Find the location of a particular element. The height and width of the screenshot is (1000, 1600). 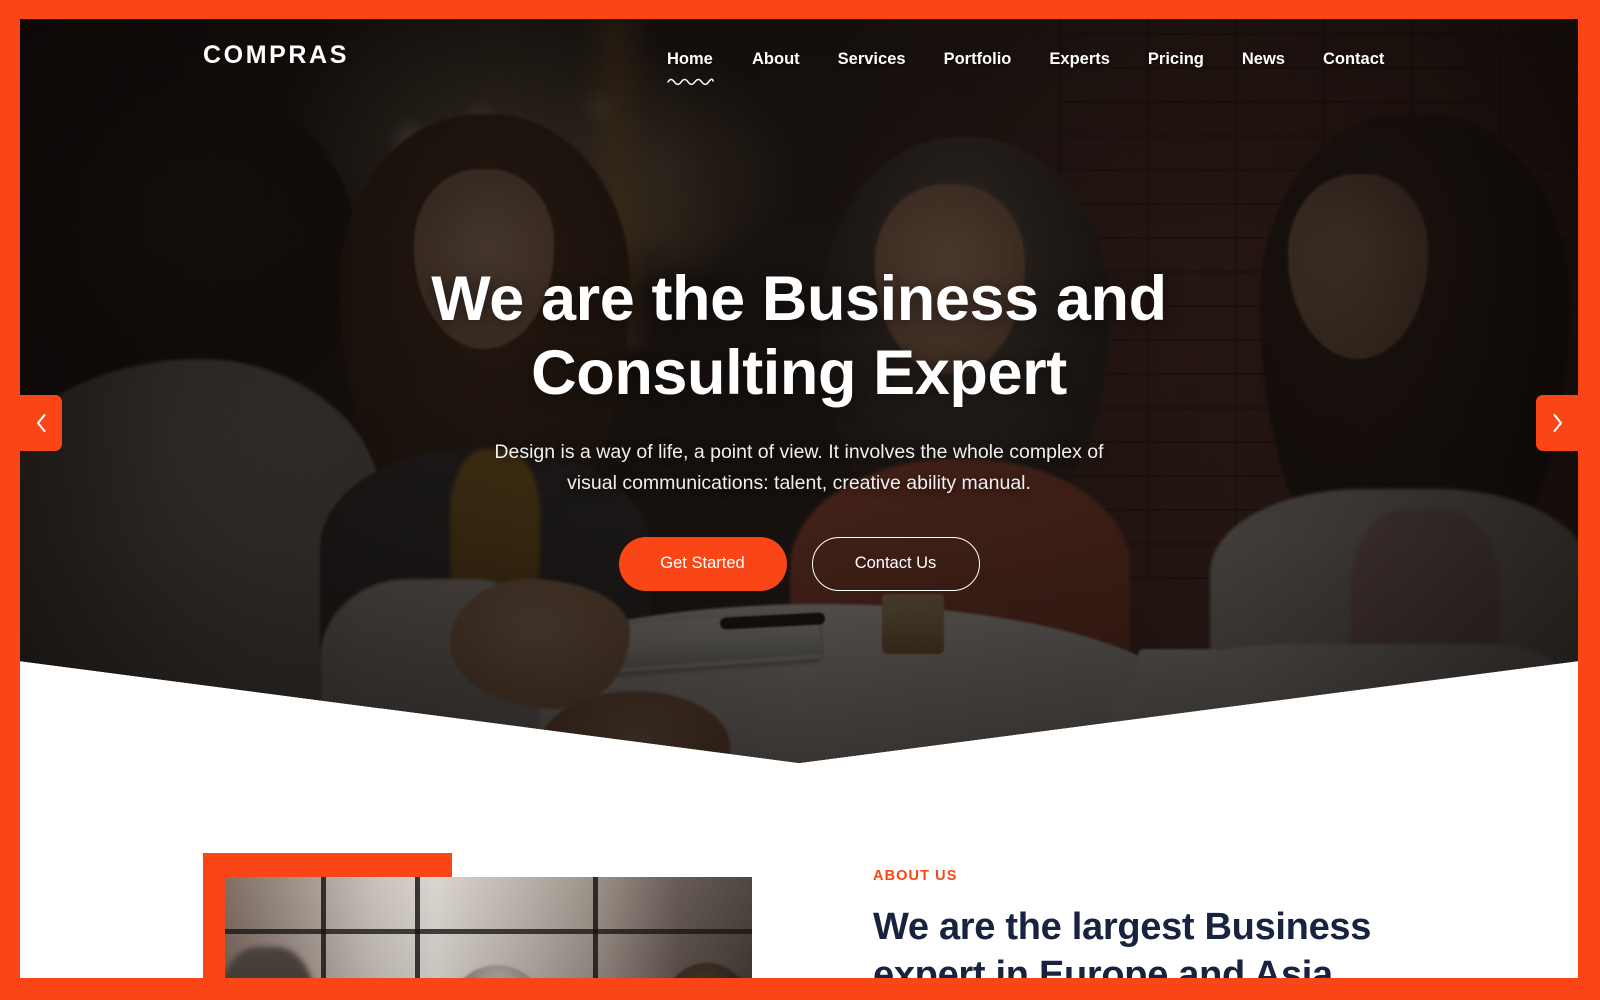

carousel-prev-button is located at coordinates (41, 423).